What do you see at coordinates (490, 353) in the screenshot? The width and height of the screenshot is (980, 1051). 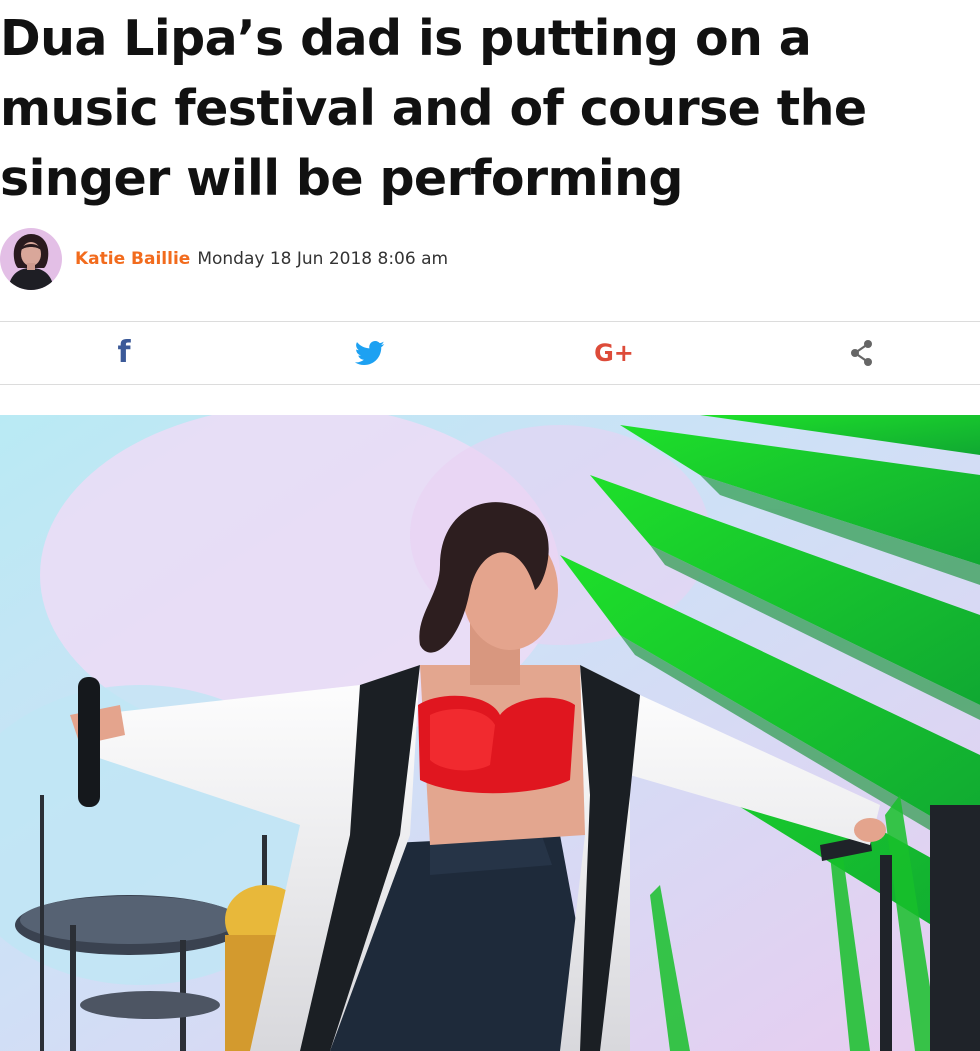 I see `share-bar: f G+` at bounding box center [490, 353].